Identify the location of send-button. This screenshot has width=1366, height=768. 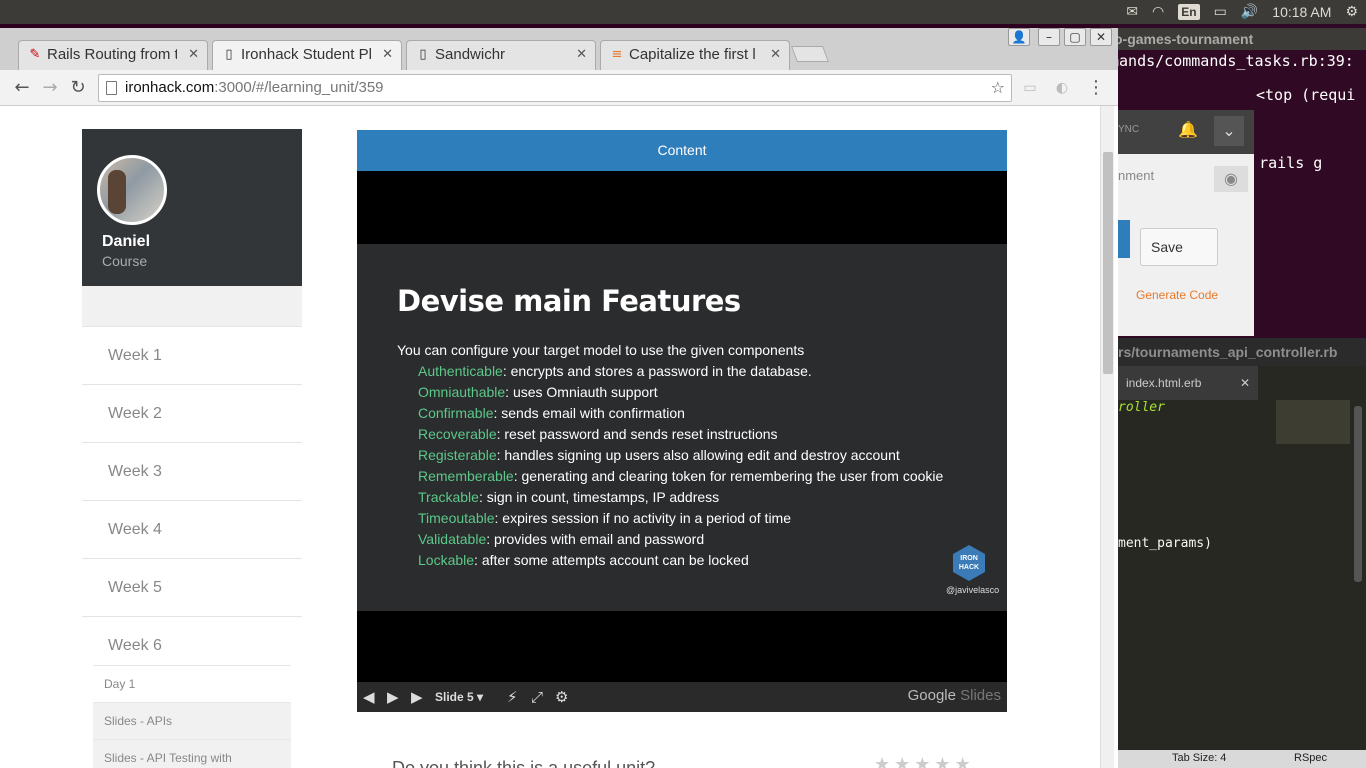
(1124, 239).